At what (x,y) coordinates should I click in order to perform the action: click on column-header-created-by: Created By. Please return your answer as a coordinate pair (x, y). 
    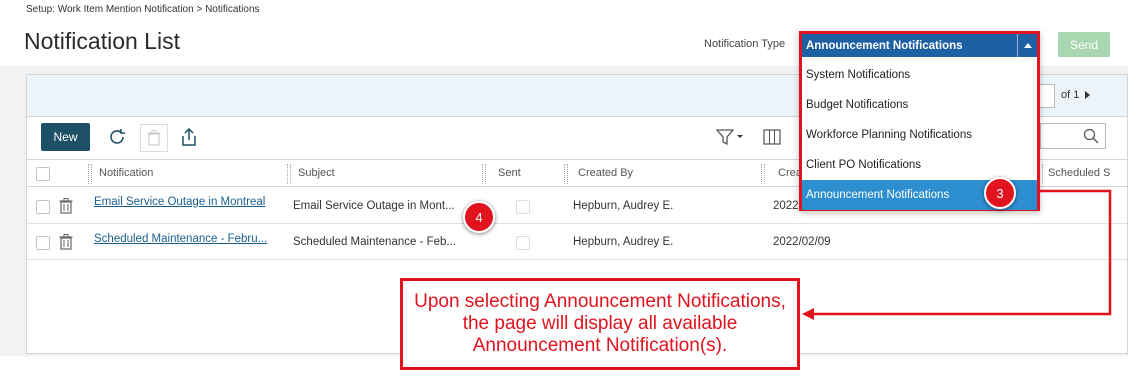
    Looking at the image, I should click on (605, 173).